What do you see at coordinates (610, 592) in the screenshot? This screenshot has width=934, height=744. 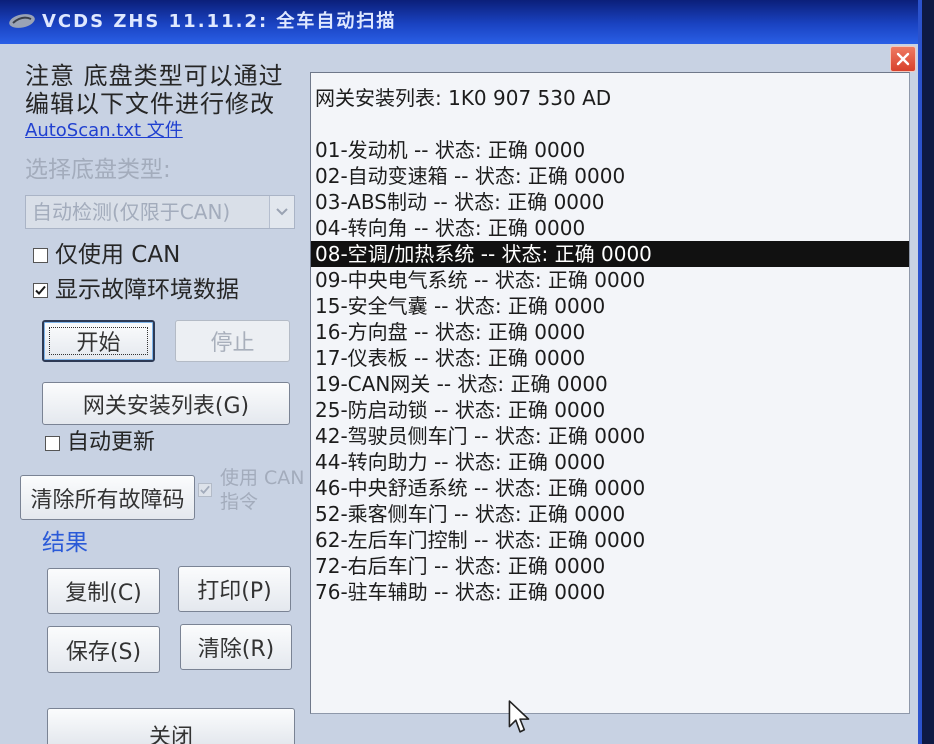 I see `result-row: 76-驻车辅助 -- 状态: 正确 0000` at bounding box center [610, 592].